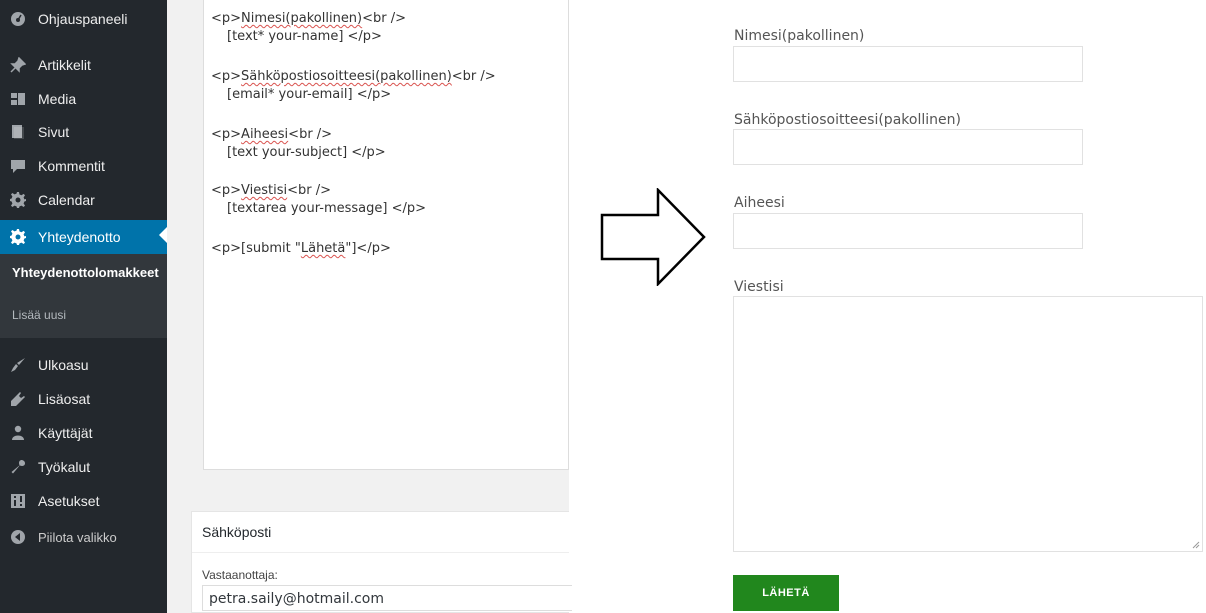  I want to click on mail-panel-title: Sähköposti, so click(237, 532).